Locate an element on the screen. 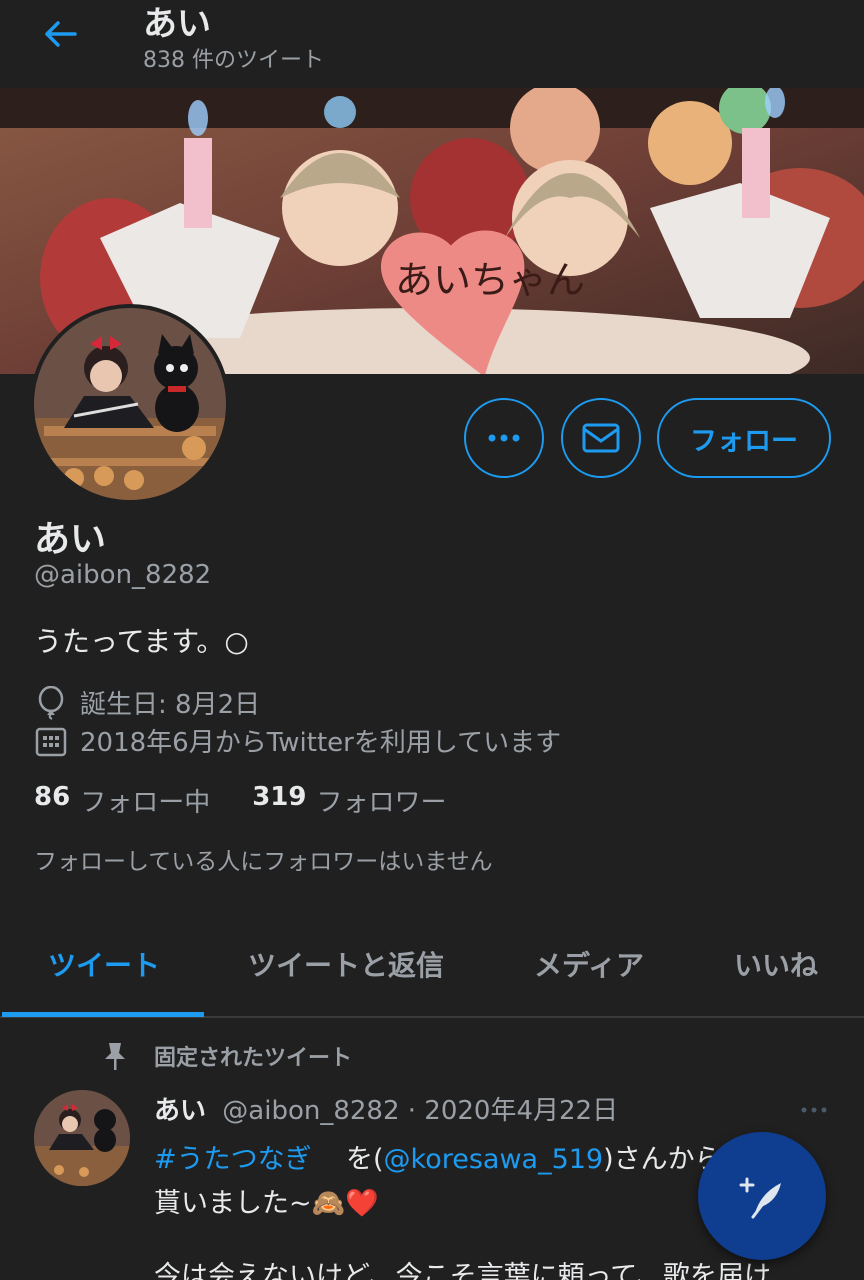 The image size is (864, 1280). tweet-header: あい @aibon_8282 · 2020年4月22日 is located at coordinates (386, 1108).